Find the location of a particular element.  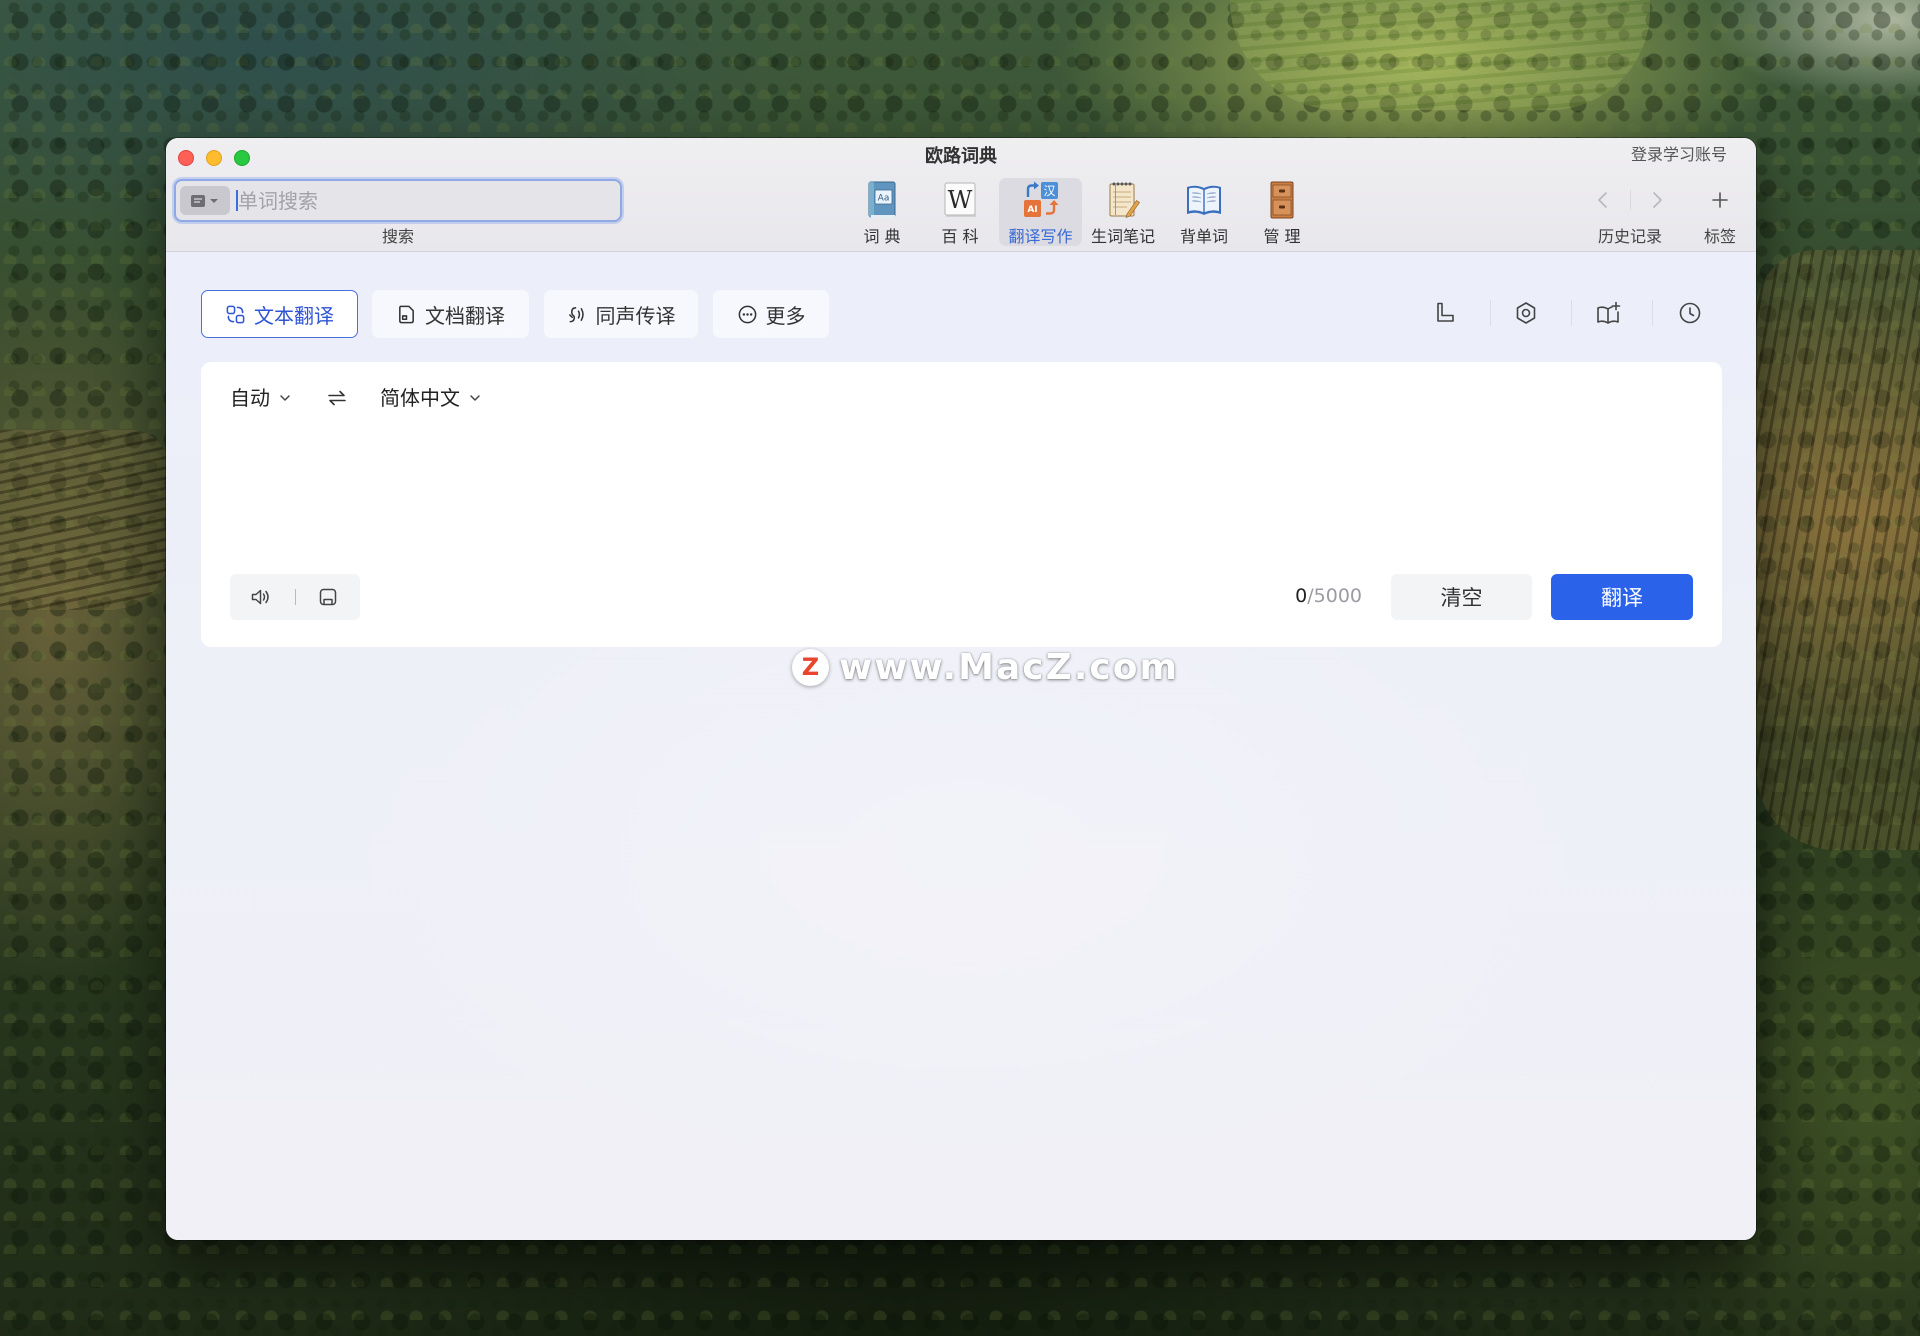

dictionary-scope-icon is located at coordinates (204, 200).